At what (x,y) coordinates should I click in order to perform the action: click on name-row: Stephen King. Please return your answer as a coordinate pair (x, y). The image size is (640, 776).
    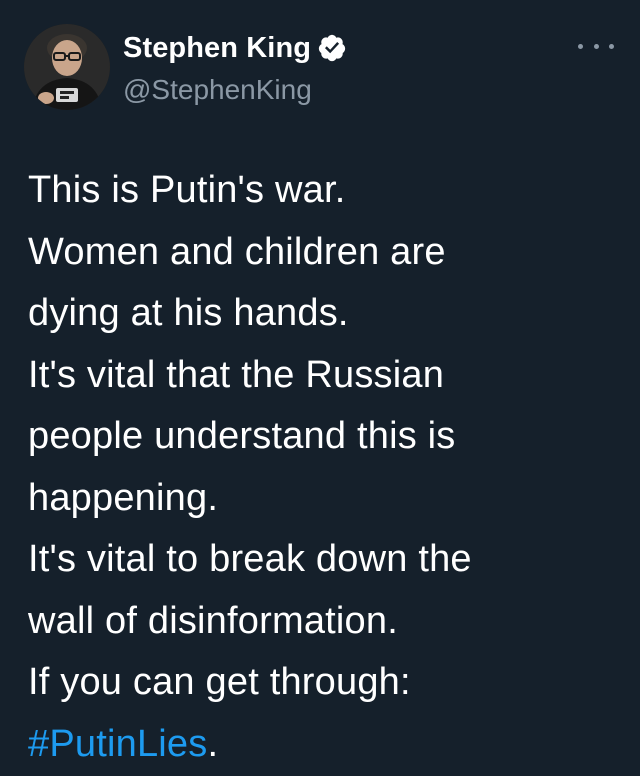
    Looking at the image, I should click on (235, 48).